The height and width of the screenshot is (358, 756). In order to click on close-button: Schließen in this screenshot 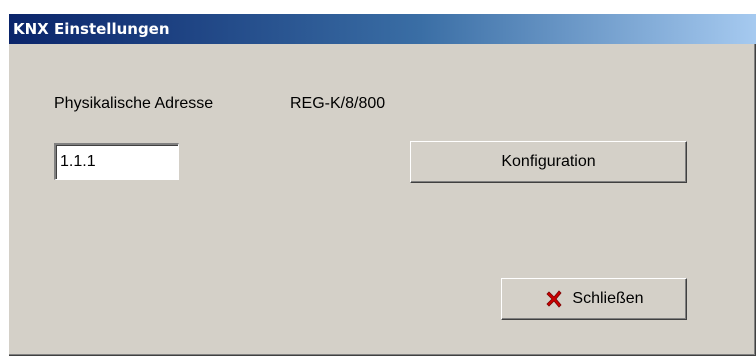, I will do `click(594, 299)`.